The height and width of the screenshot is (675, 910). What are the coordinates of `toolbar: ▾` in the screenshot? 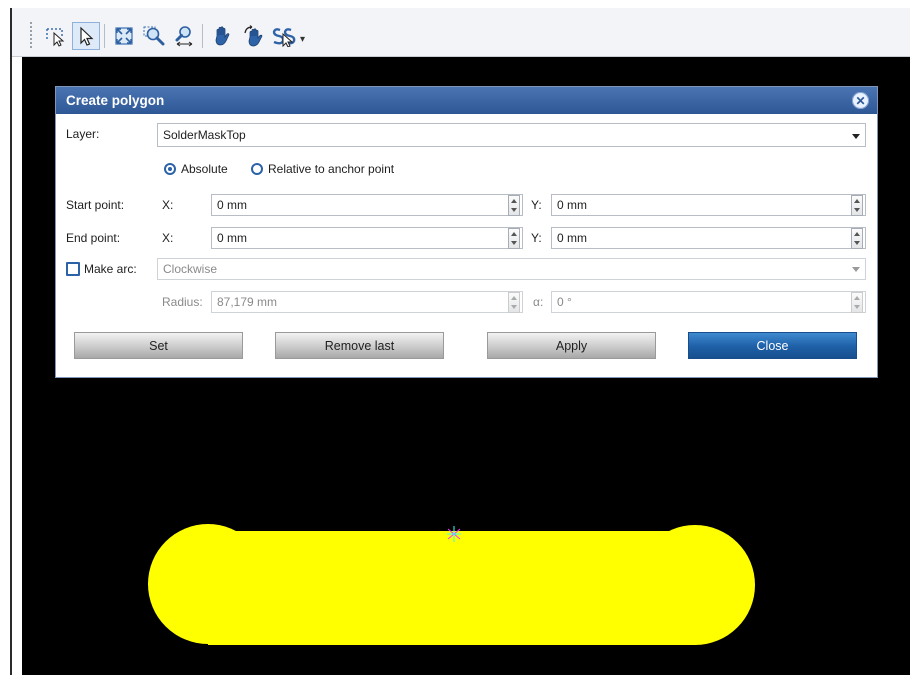 It's located at (461, 32).